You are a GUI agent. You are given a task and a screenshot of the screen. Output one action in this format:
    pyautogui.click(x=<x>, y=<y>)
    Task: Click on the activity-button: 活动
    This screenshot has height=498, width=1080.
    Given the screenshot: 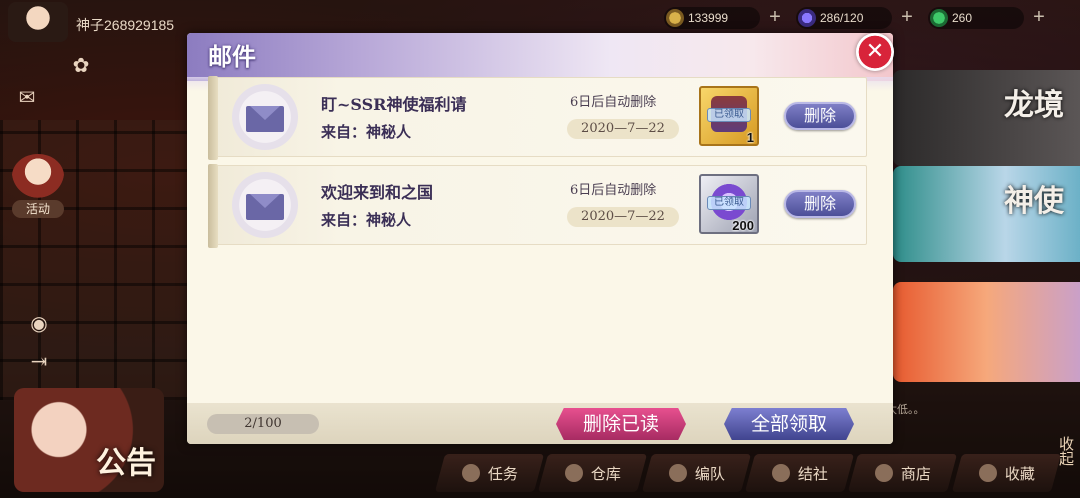 What is the action you would take?
    pyautogui.click(x=40, y=186)
    